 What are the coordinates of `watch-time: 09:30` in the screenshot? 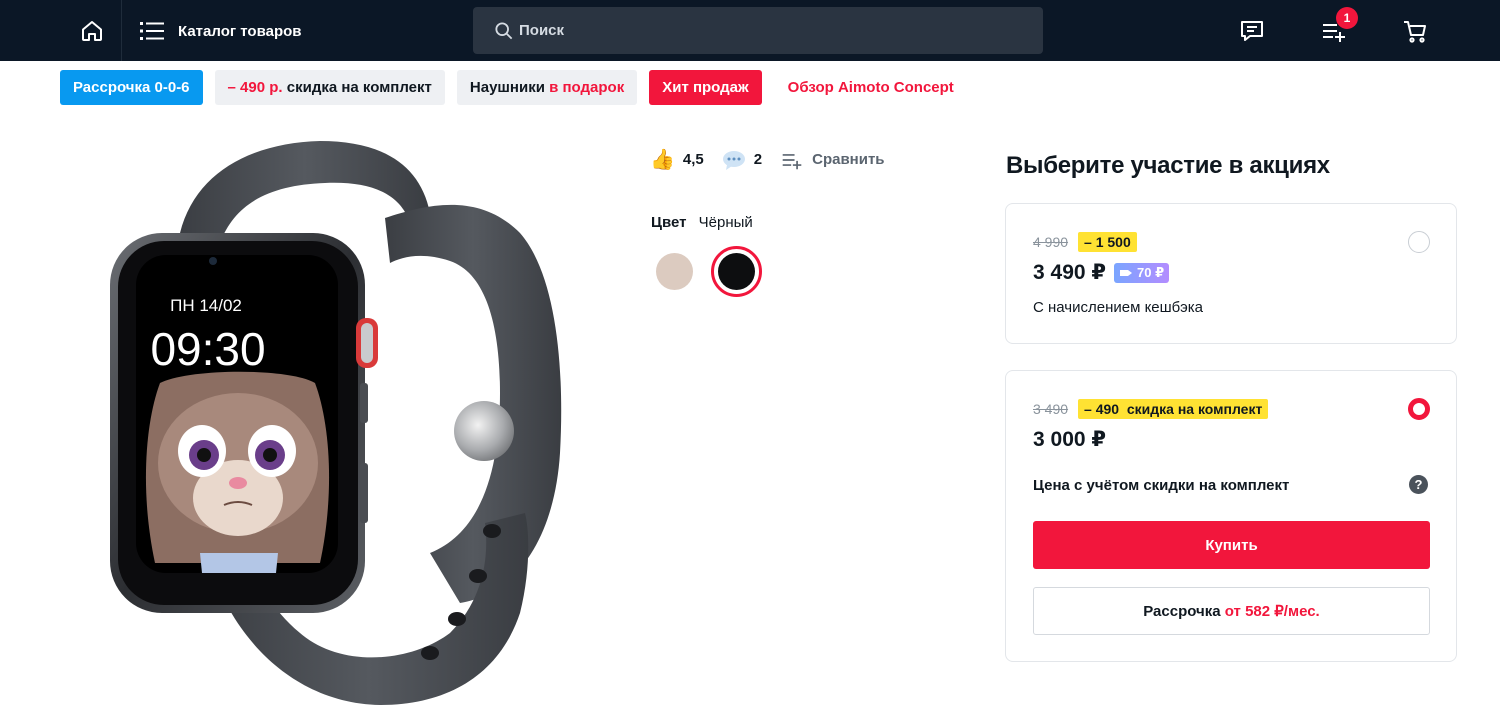 It's located at (207, 349).